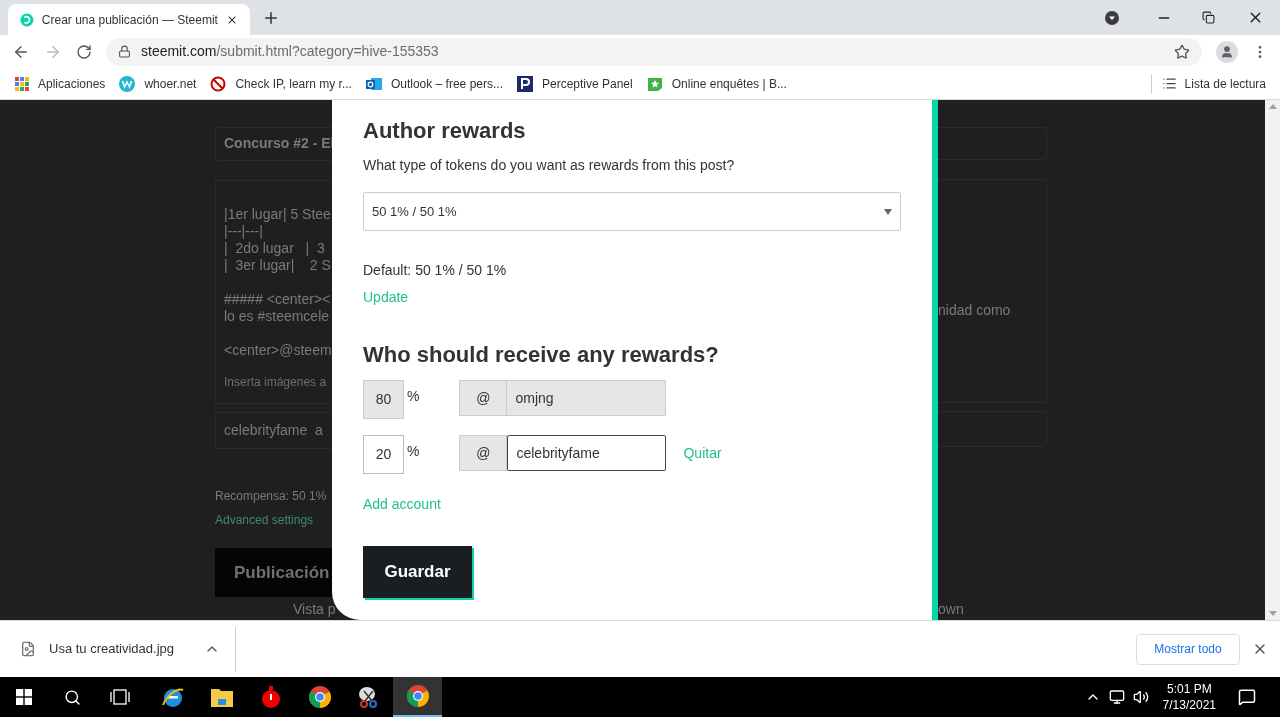 Image resolution: width=1280 pixels, height=720 pixels. Describe the element at coordinates (587, 83) in the screenshot. I see `bookmark-link: Perceptive Panel` at that location.